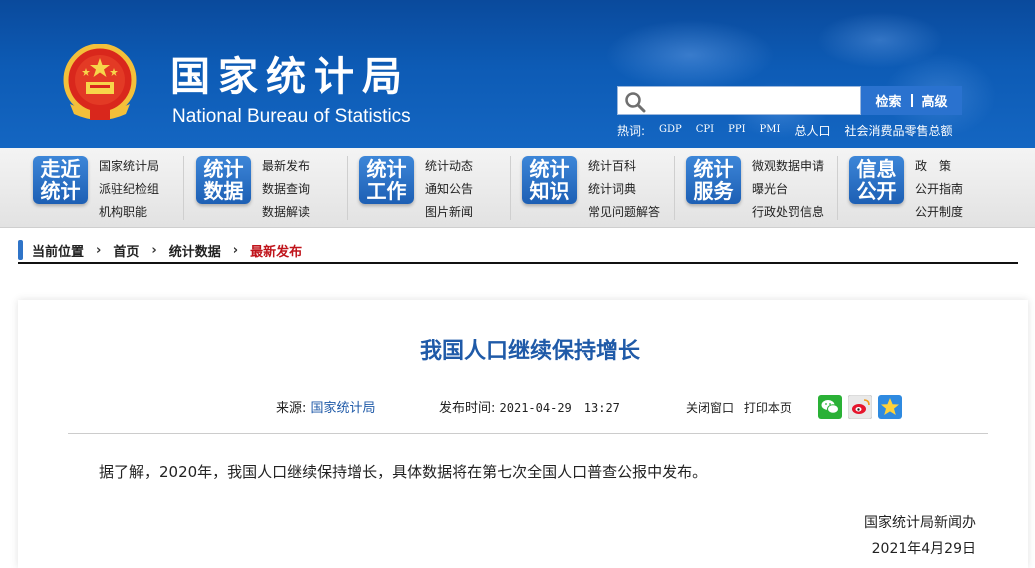 This screenshot has width=1035, height=568. I want to click on search-input, so click(739, 100).